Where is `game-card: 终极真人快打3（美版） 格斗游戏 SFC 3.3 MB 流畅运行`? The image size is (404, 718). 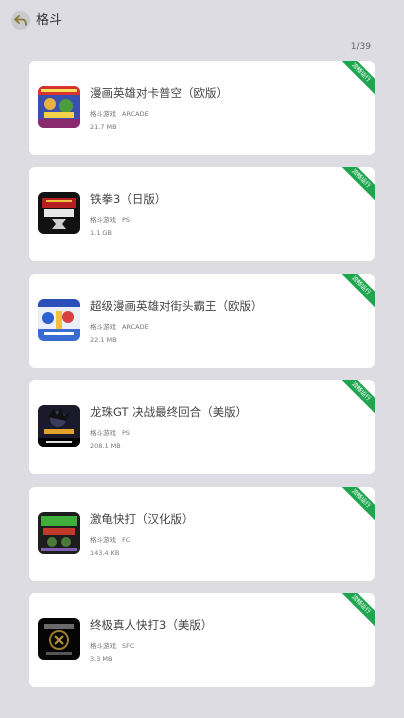
game-card: 终极真人快打3（美版） 格斗游戏 SFC 3.3 MB 流畅运行 is located at coordinates (202, 639).